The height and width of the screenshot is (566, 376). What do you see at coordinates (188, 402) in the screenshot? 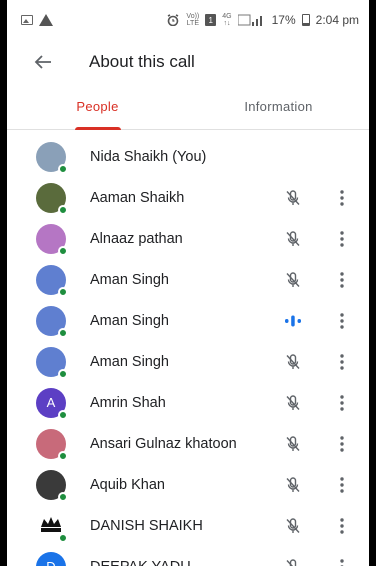
I see `participant-row: A Amrin Shah` at bounding box center [188, 402].